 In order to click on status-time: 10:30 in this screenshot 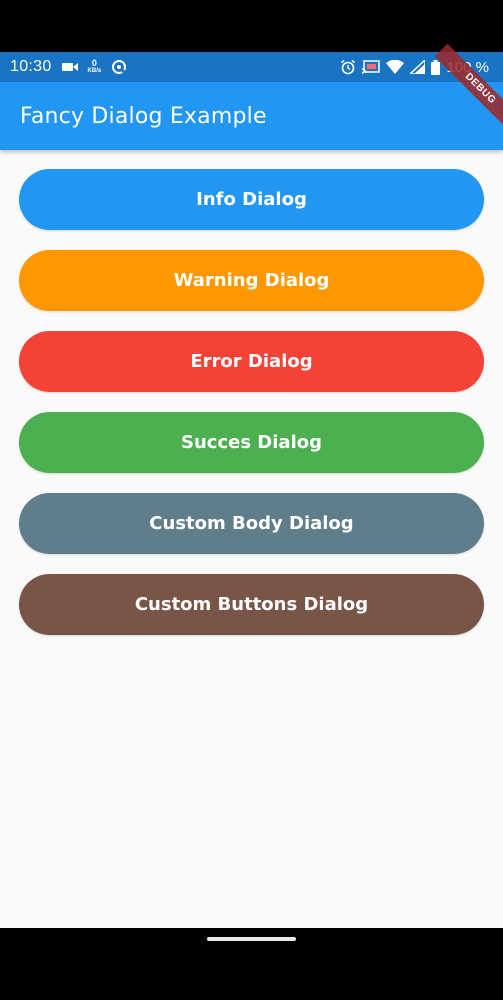, I will do `click(31, 66)`.